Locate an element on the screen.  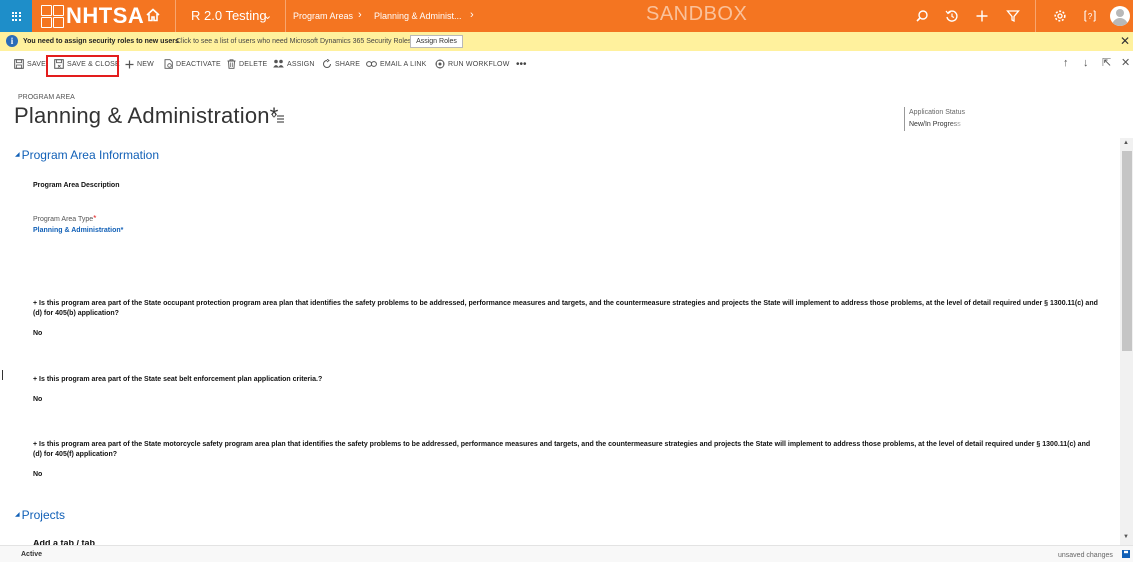
settings-icon is located at coordinates (1060, 16).